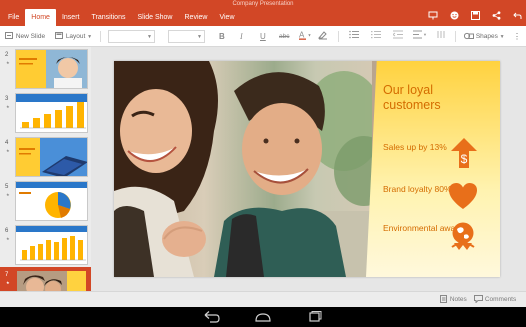  I want to click on layout-button: Layout ▼, so click(73, 36).